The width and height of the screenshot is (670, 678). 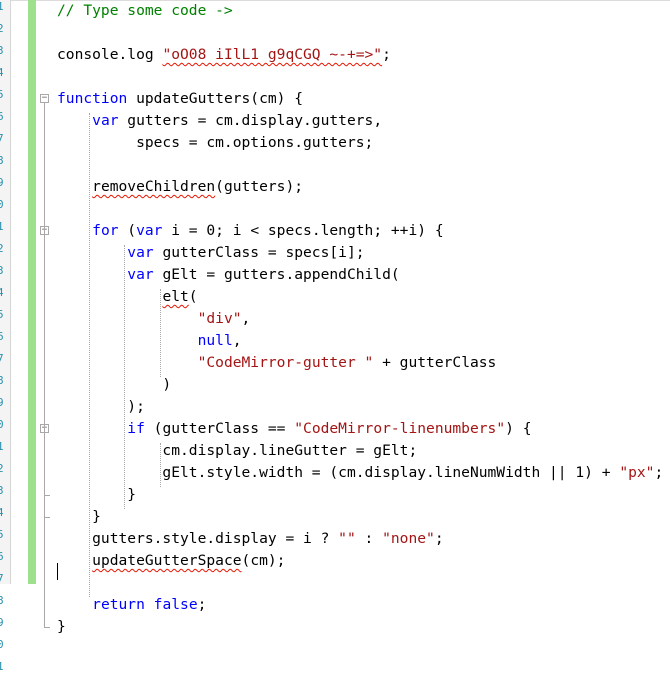 I want to click on code-line: var gutterClass = specs[i];, so click(x=211, y=253).